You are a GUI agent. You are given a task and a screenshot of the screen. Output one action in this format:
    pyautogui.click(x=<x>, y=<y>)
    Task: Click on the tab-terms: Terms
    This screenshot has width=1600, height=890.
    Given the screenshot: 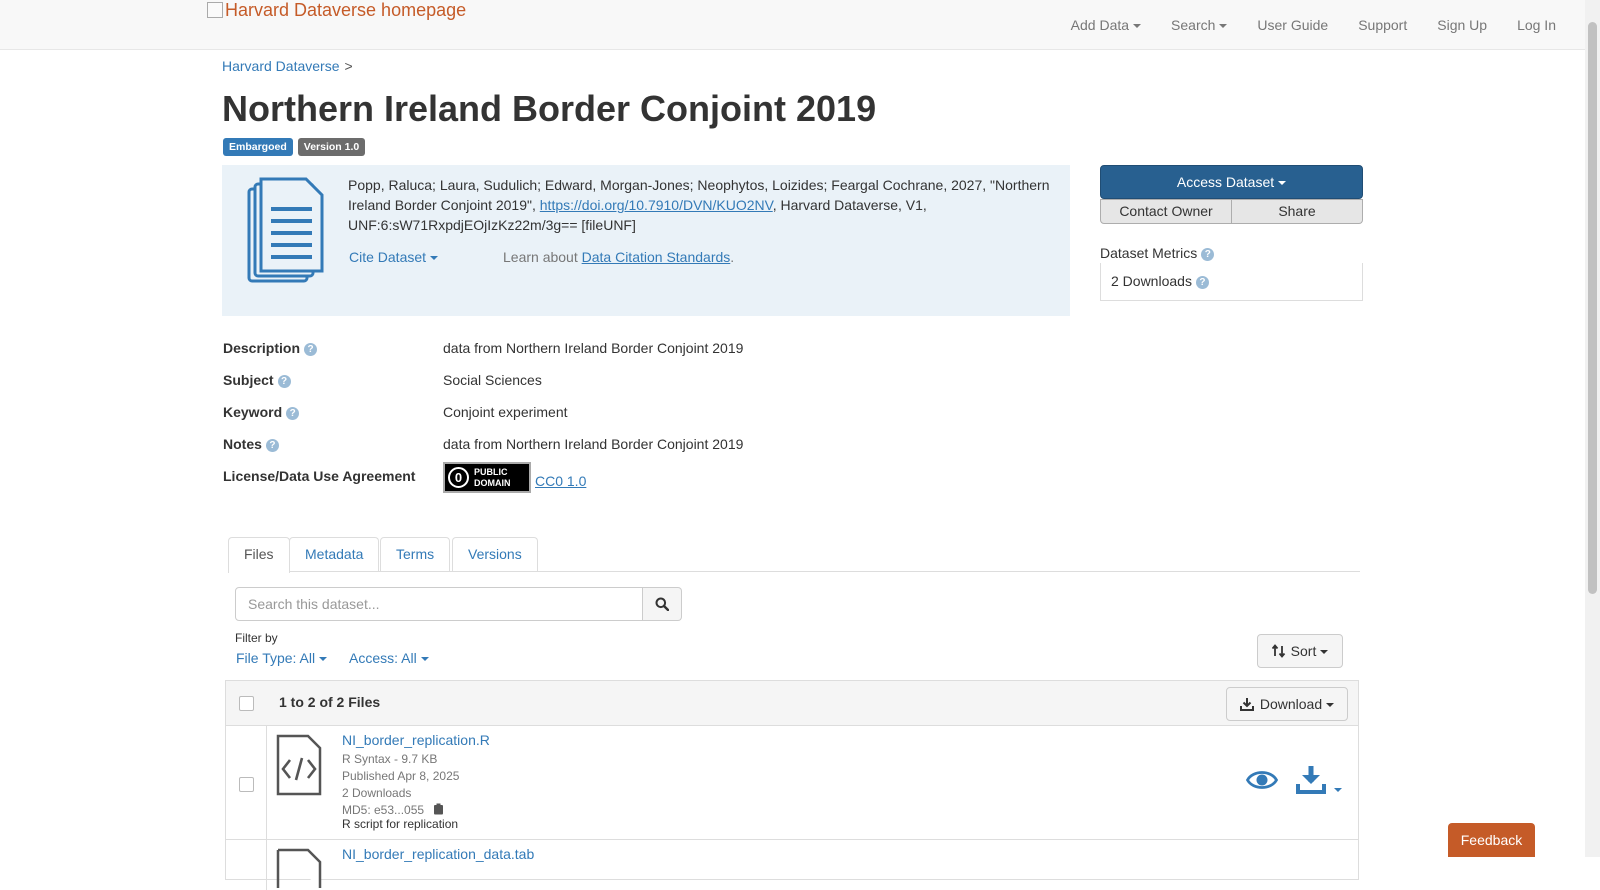 What is the action you would take?
    pyautogui.click(x=415, y=554)
    